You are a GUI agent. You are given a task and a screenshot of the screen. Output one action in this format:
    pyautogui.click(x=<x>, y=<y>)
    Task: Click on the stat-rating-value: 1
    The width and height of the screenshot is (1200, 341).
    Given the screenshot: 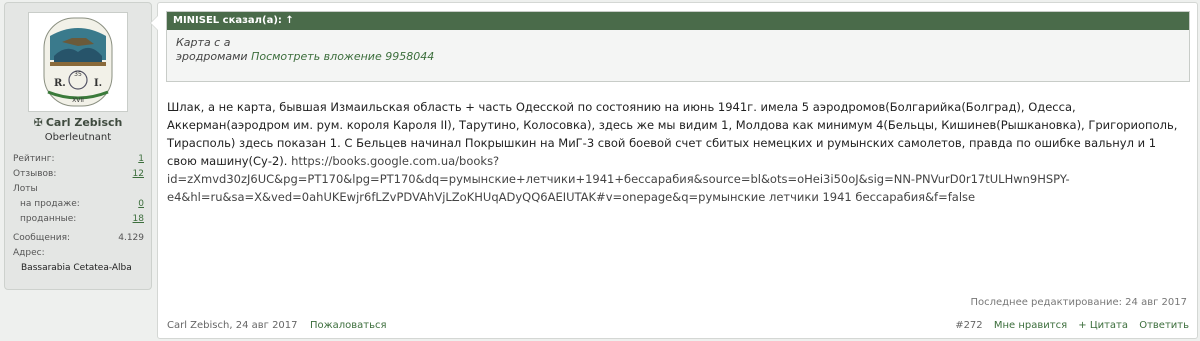 What is the action you would take?
    pyautogui.click(x=141, y=159)
    